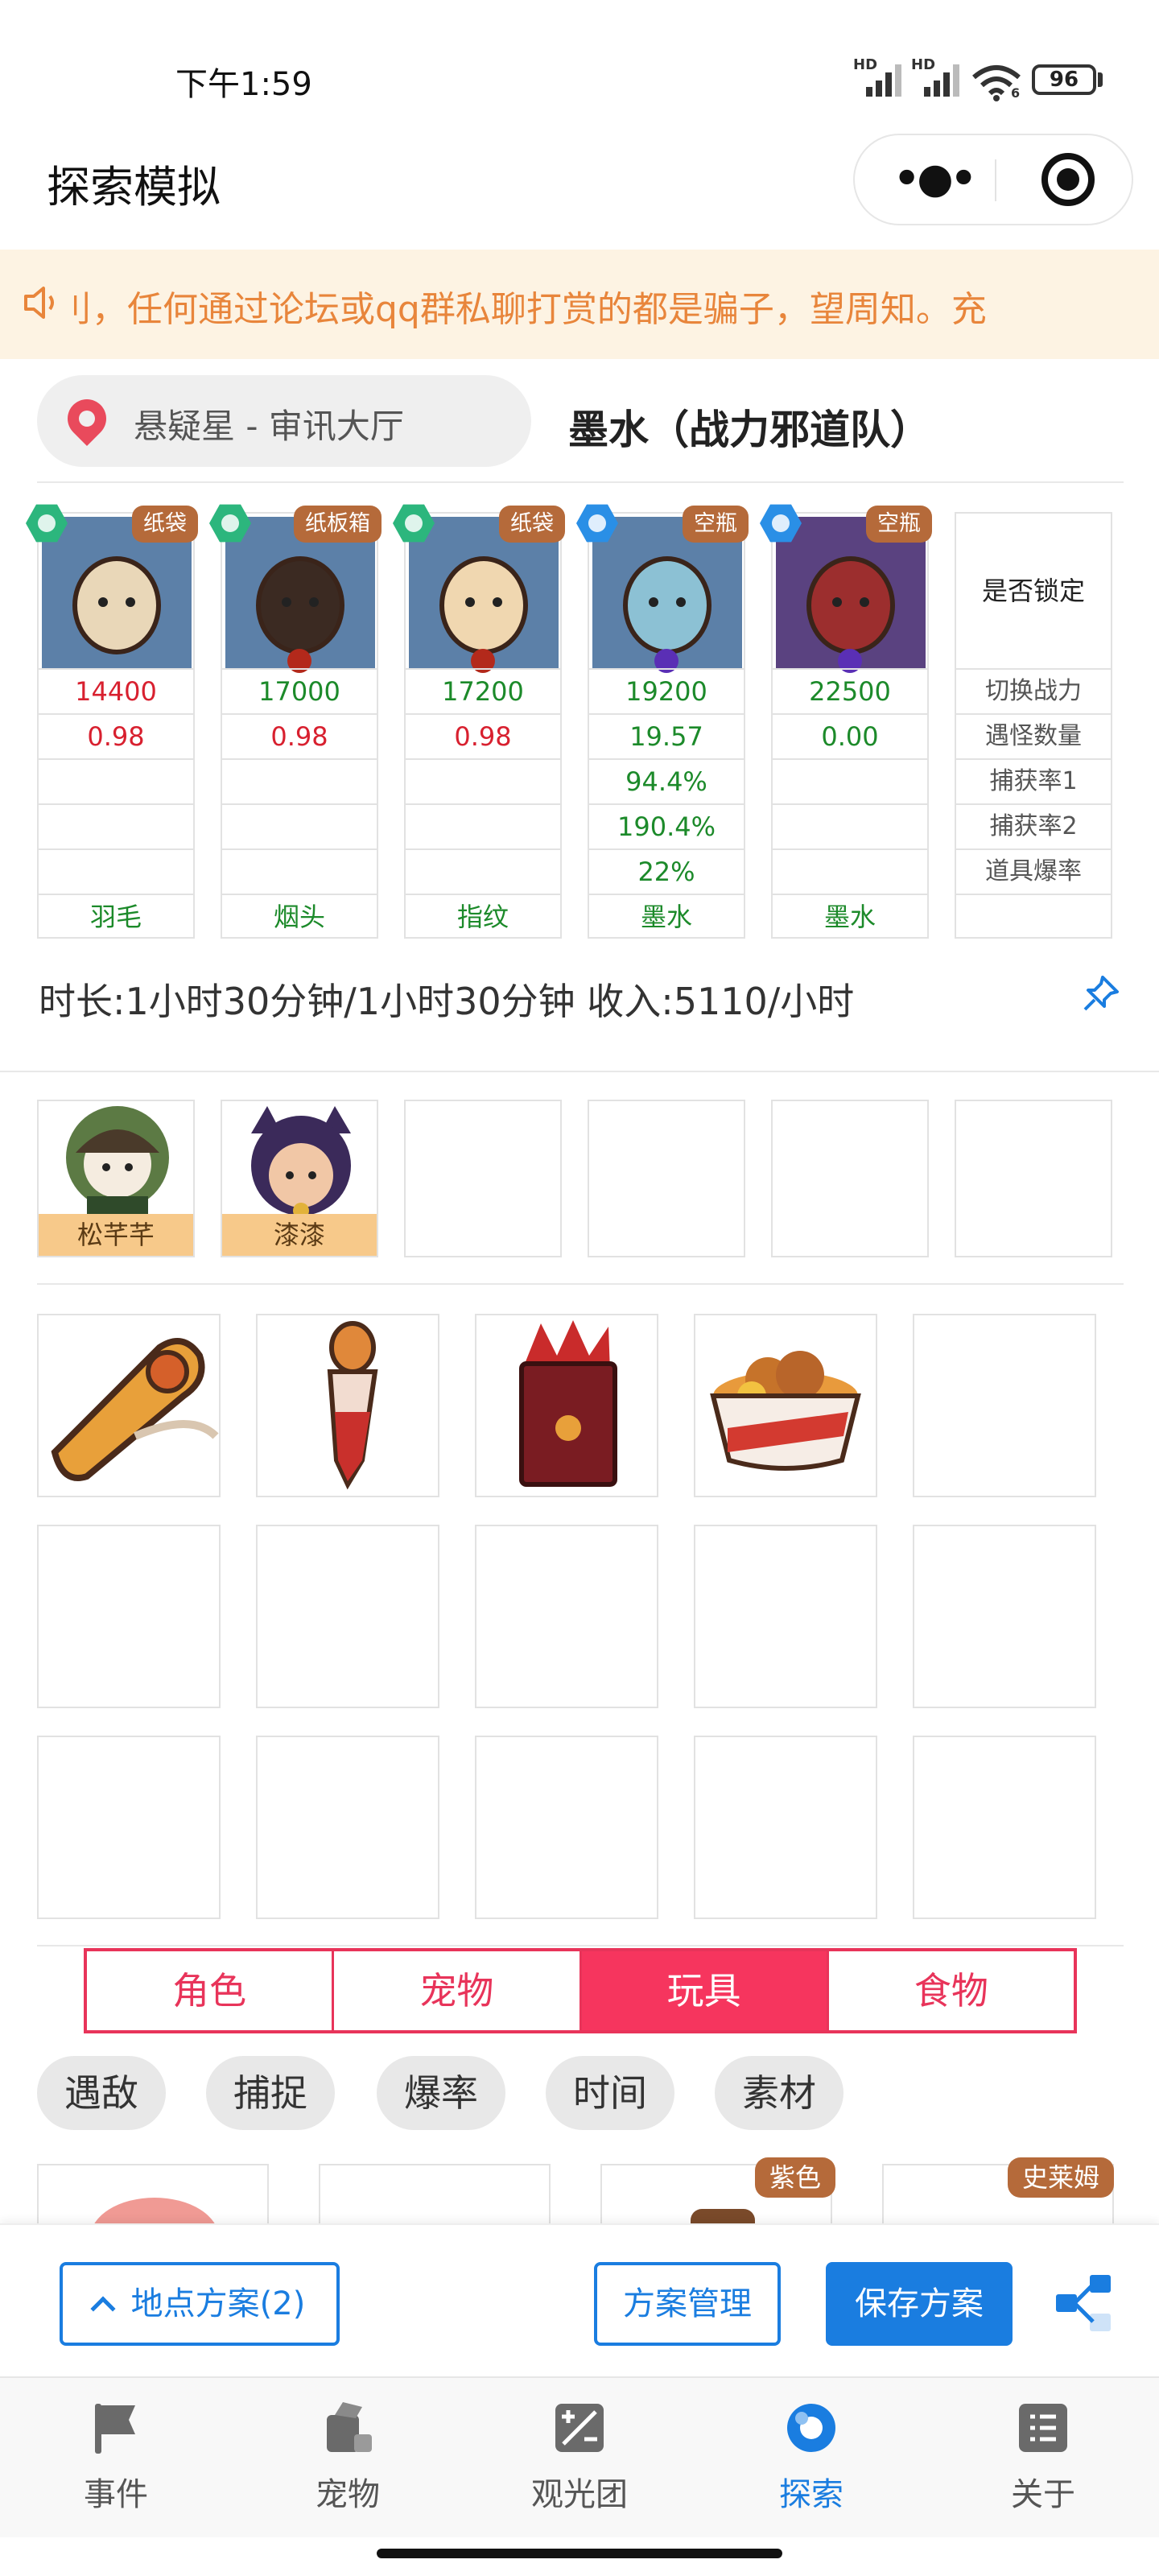 The width and height of the screenshot is (1159, 2576). I want to click on item-slot-dropper, so click(347, 1405).